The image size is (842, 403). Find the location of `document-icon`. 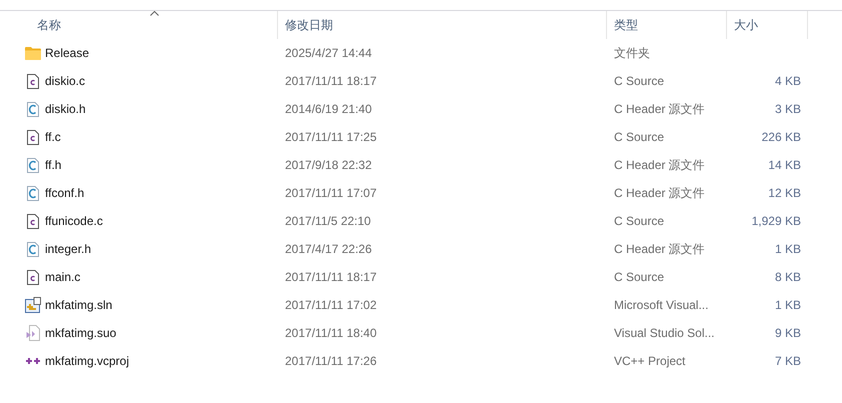

document-icon is located at coordinates (33, 333).